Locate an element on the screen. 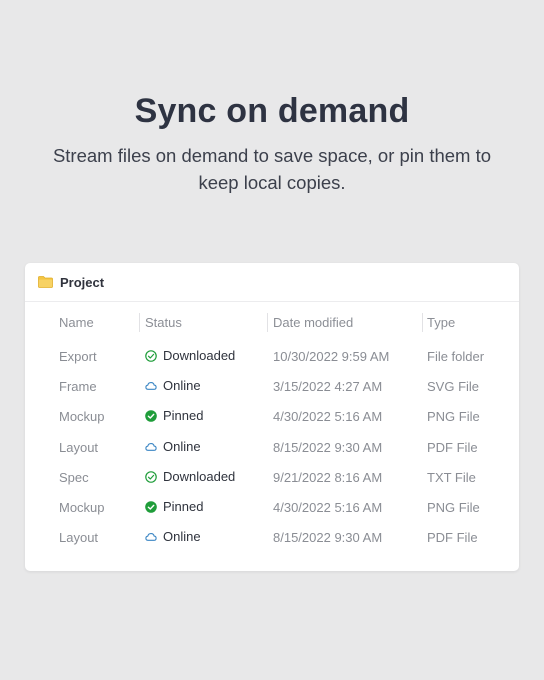  file-date-modified: 10/30/2022 9:59 AM is located at coordinates (331, 356).